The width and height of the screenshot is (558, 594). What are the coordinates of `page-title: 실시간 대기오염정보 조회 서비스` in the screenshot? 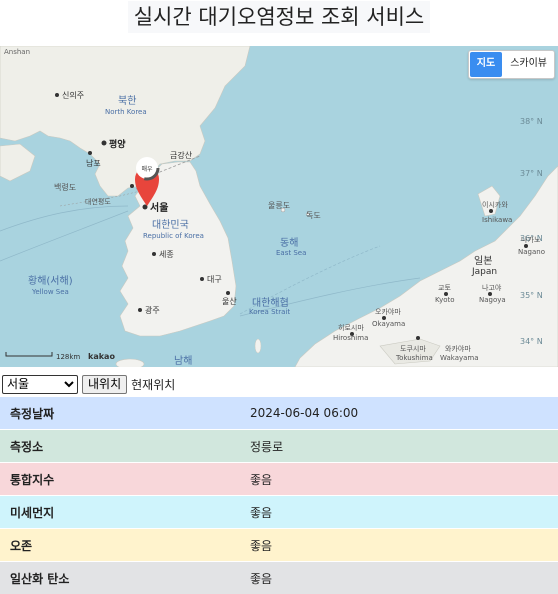 It's located at (279, 17).